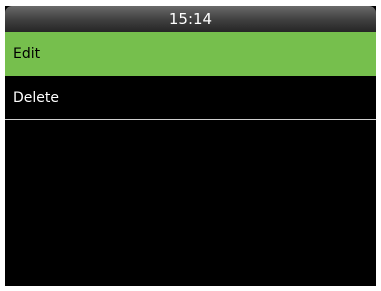 This screenshot has width=381, height=291. Describe the element at coordinates (190, 54) in the screenshot. I see `menu-item-edit: Edit` at that location.